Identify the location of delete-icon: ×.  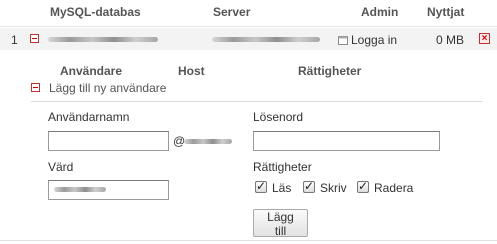
(484, 38).